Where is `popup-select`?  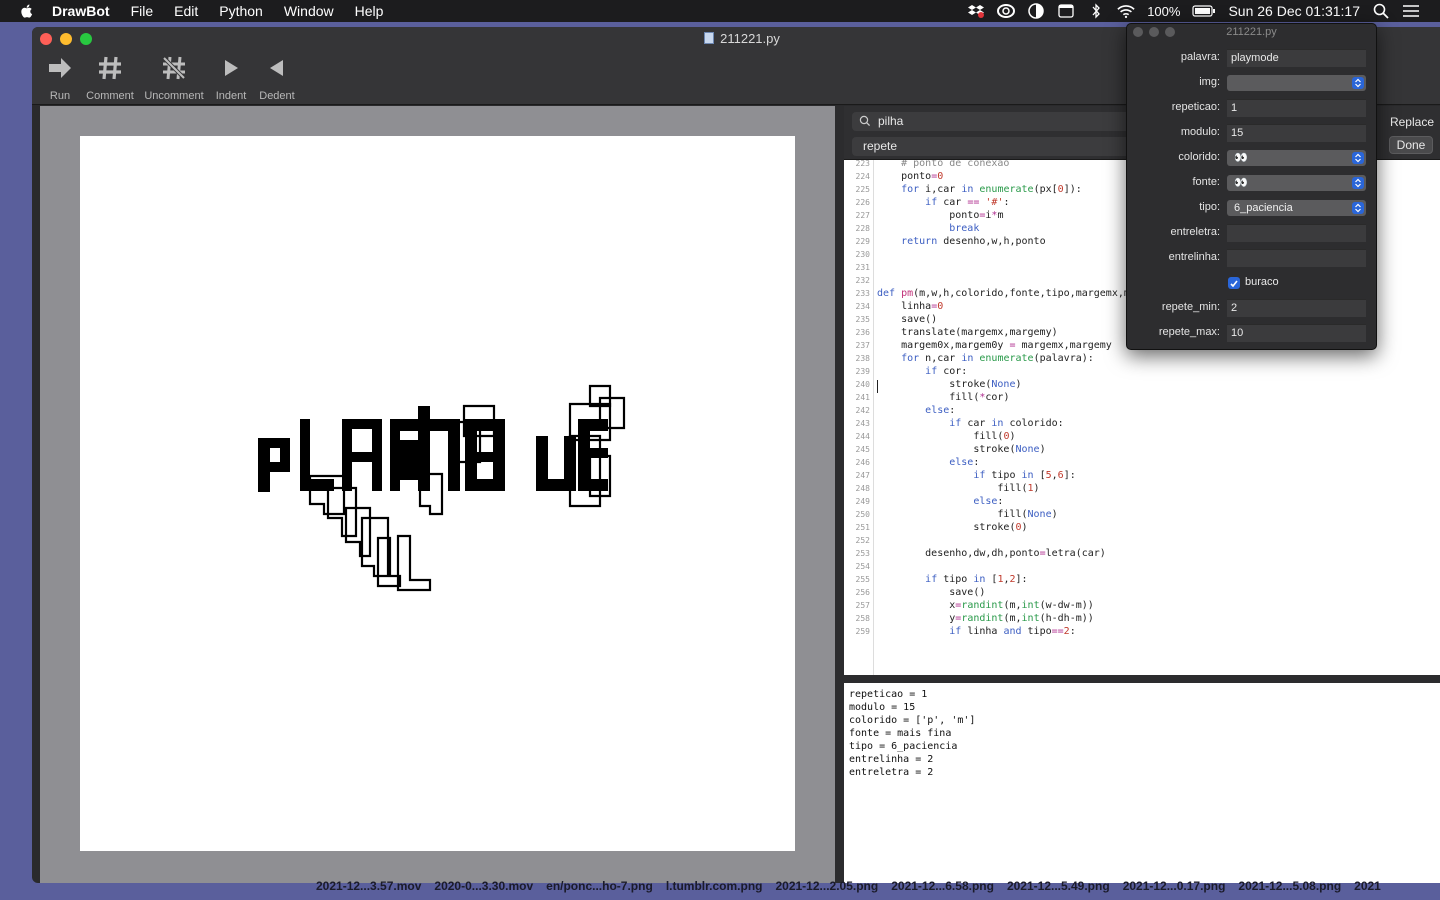
popup-select is located at coordinates (1296, 83).